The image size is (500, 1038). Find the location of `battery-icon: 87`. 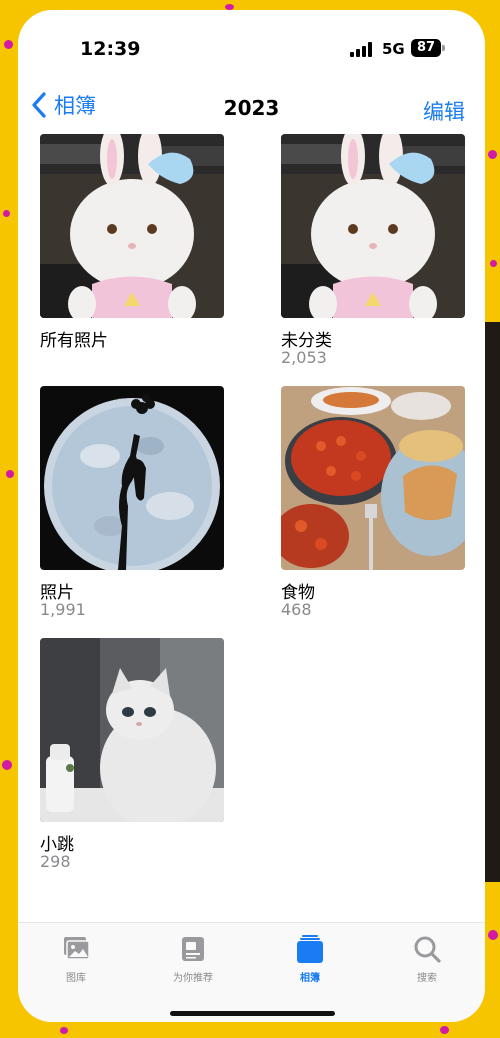

battery-icon: 87 is located at coordinates (426, 48).